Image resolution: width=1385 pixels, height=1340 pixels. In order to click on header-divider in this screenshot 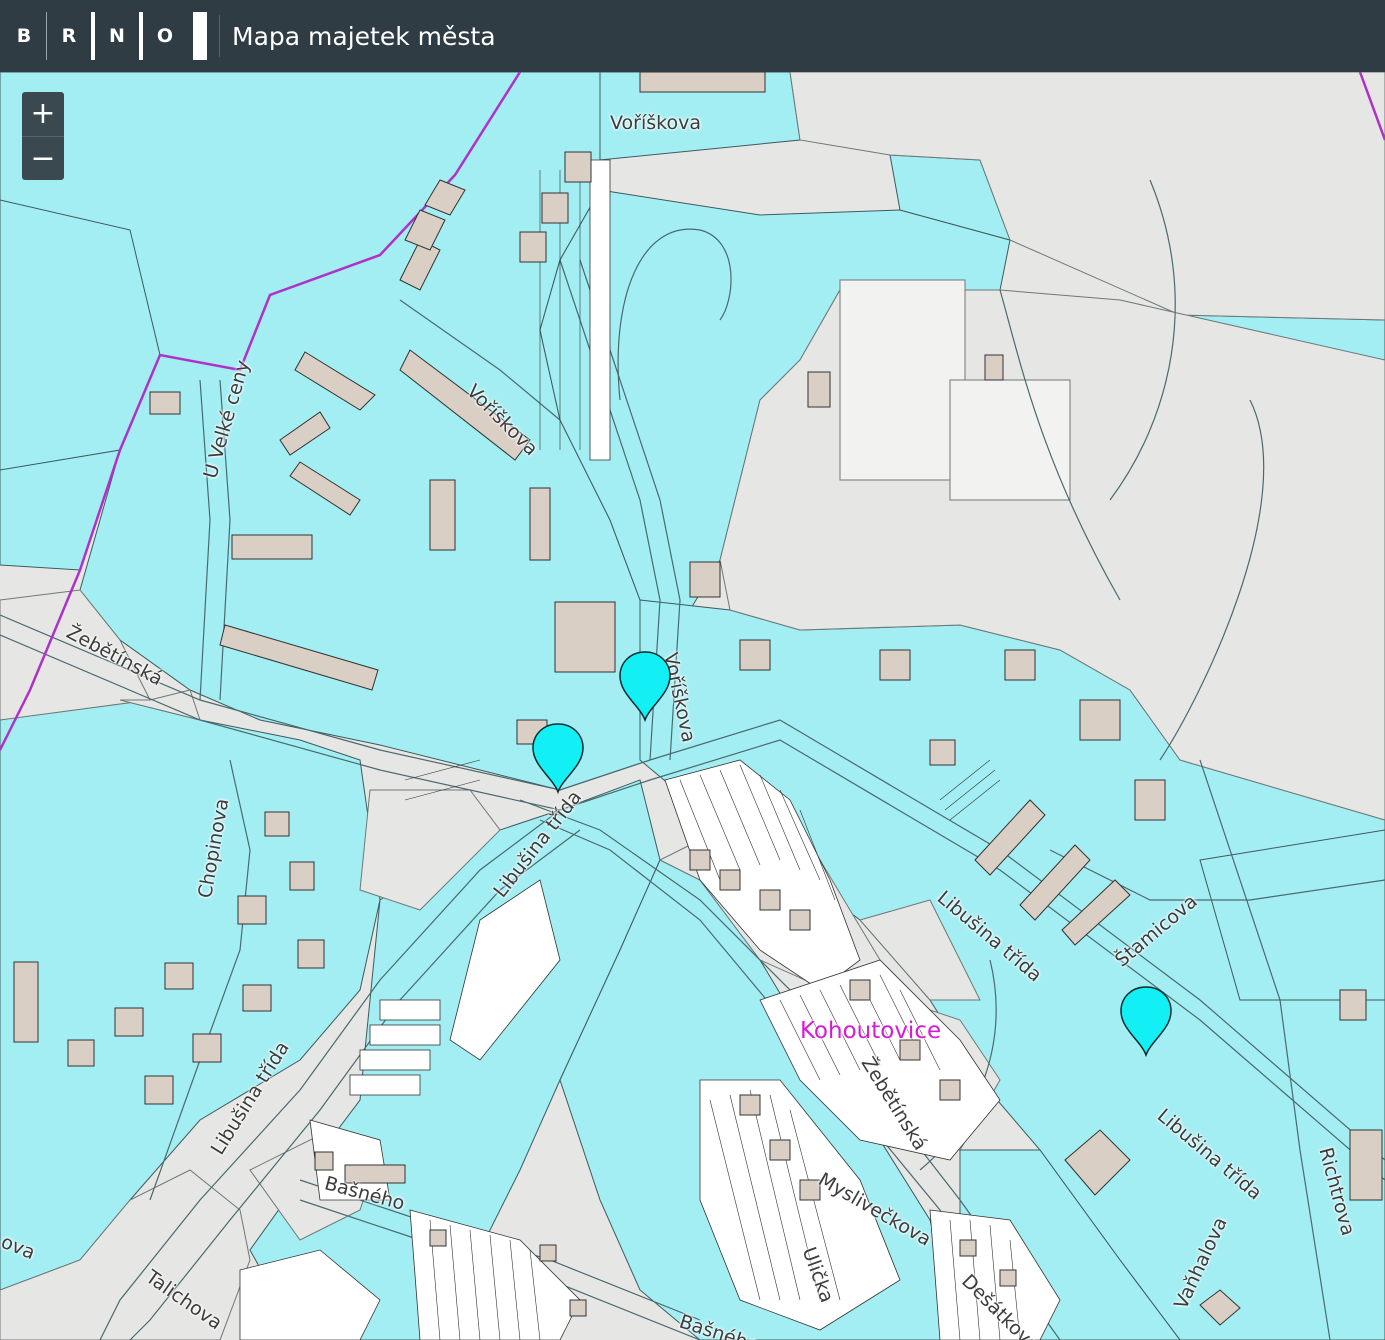, I will do `click(219, 36)`.